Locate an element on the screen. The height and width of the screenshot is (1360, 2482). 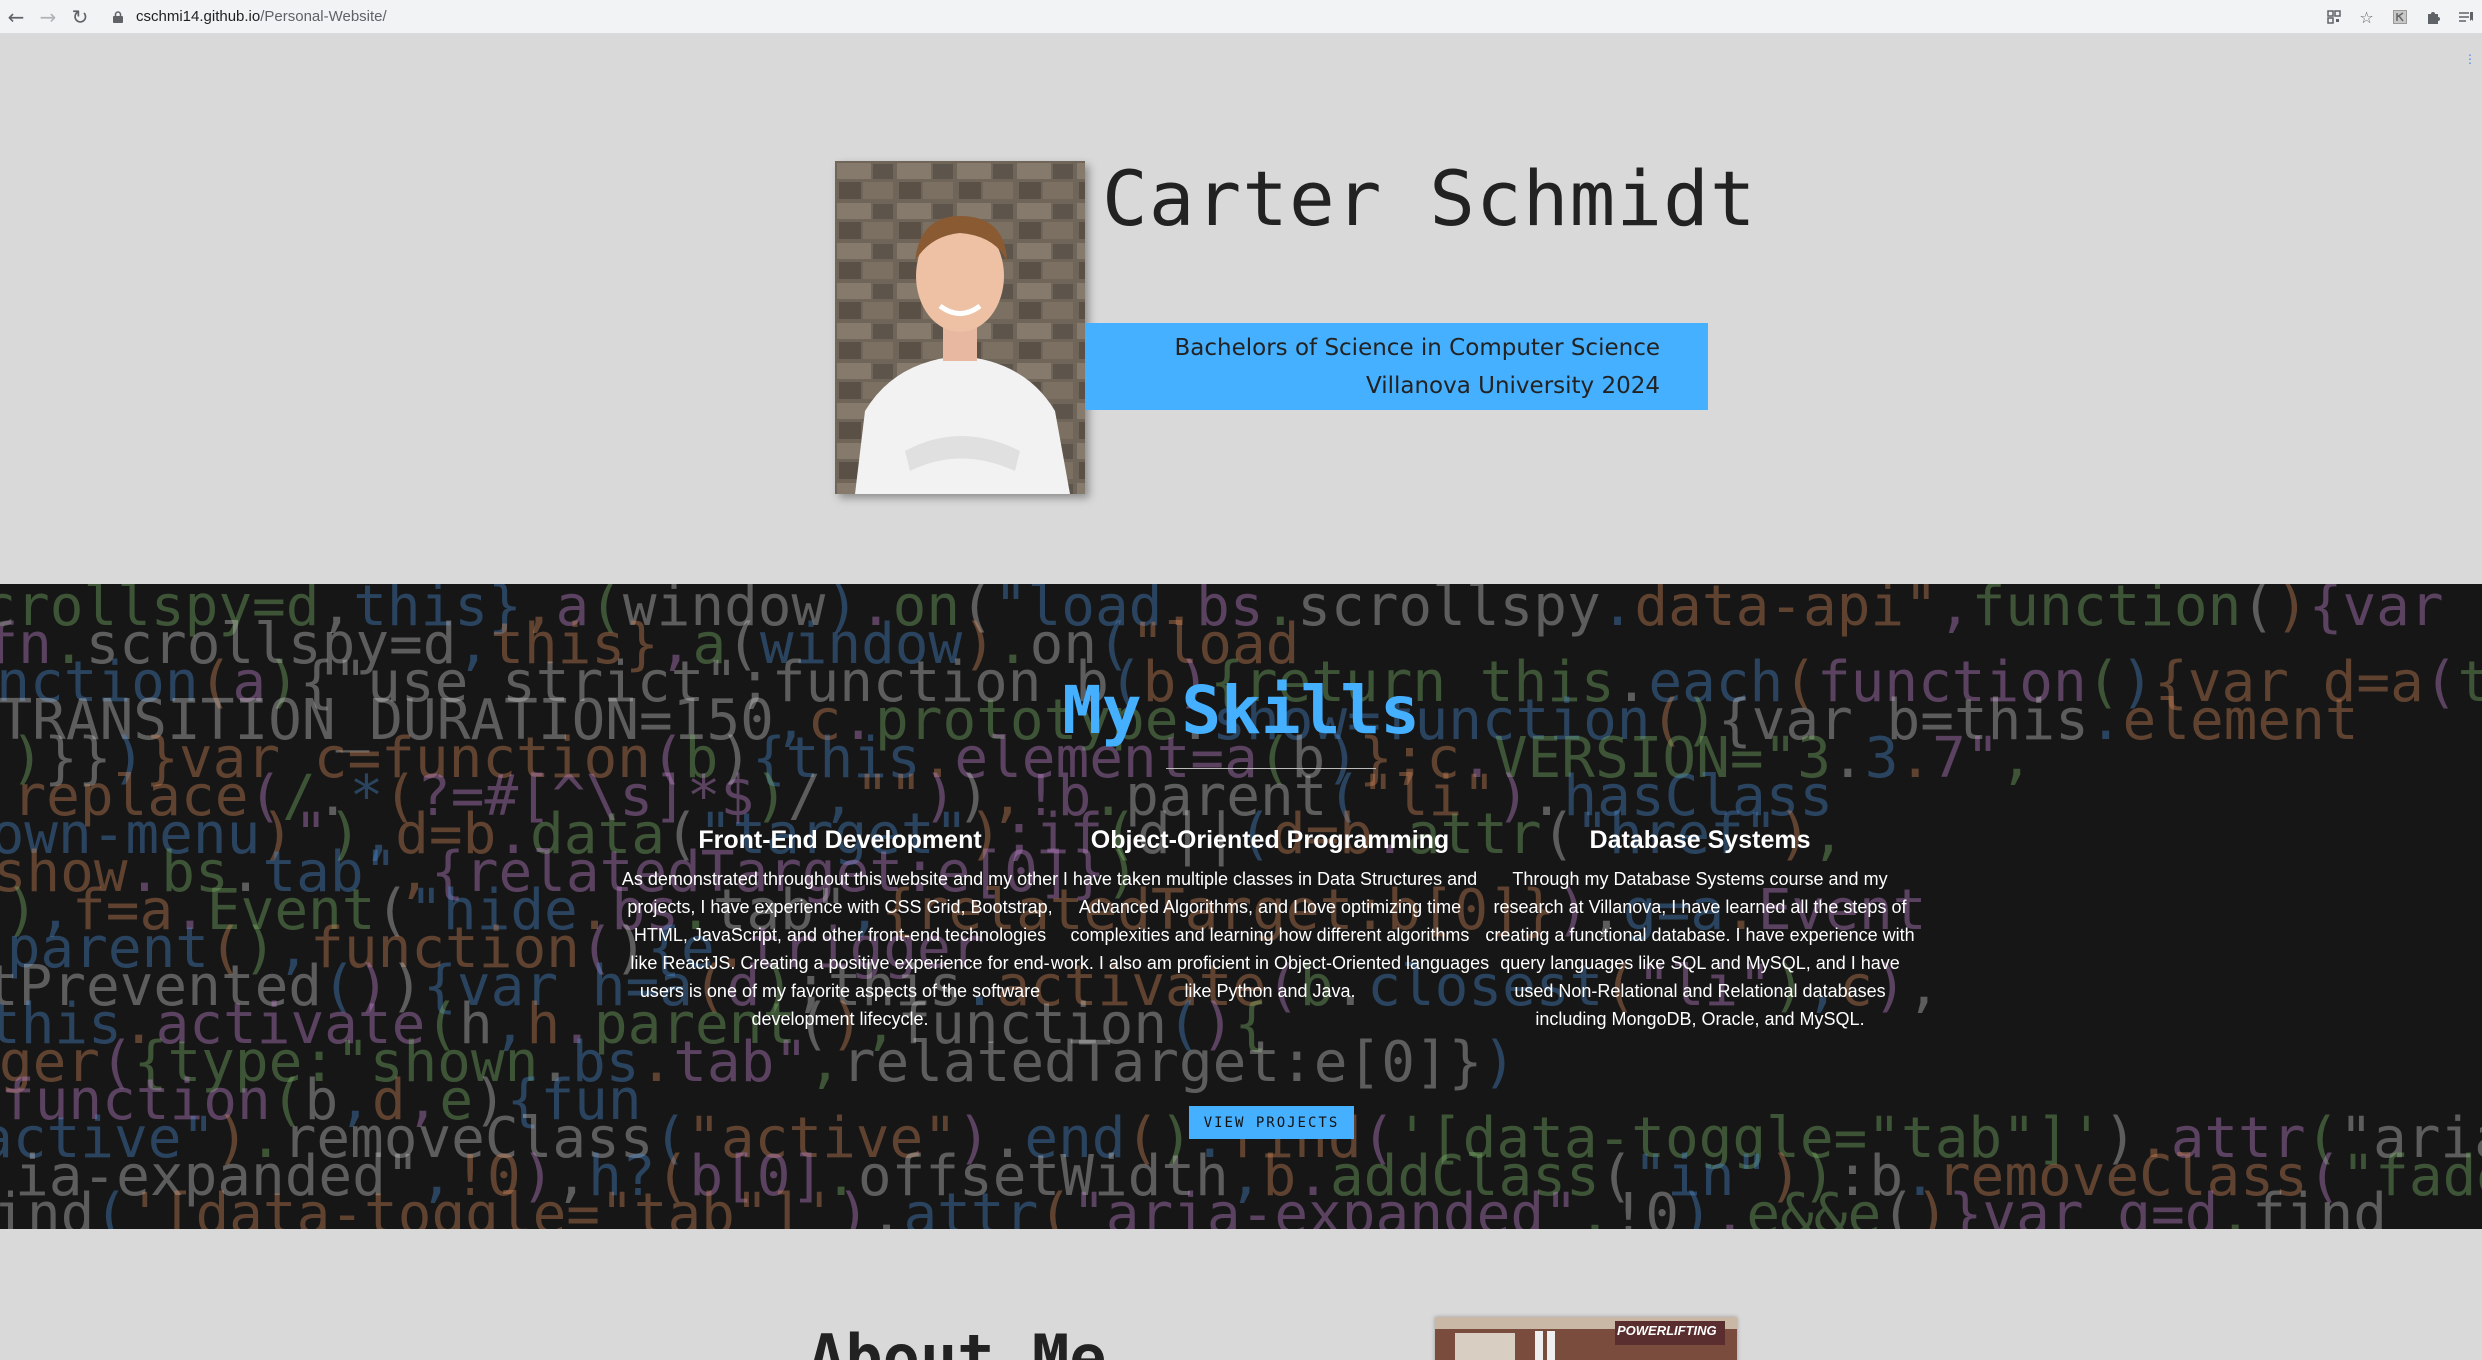
view-projects-button: VIEW PROJECTS is located at coordinates (1271, 1122).